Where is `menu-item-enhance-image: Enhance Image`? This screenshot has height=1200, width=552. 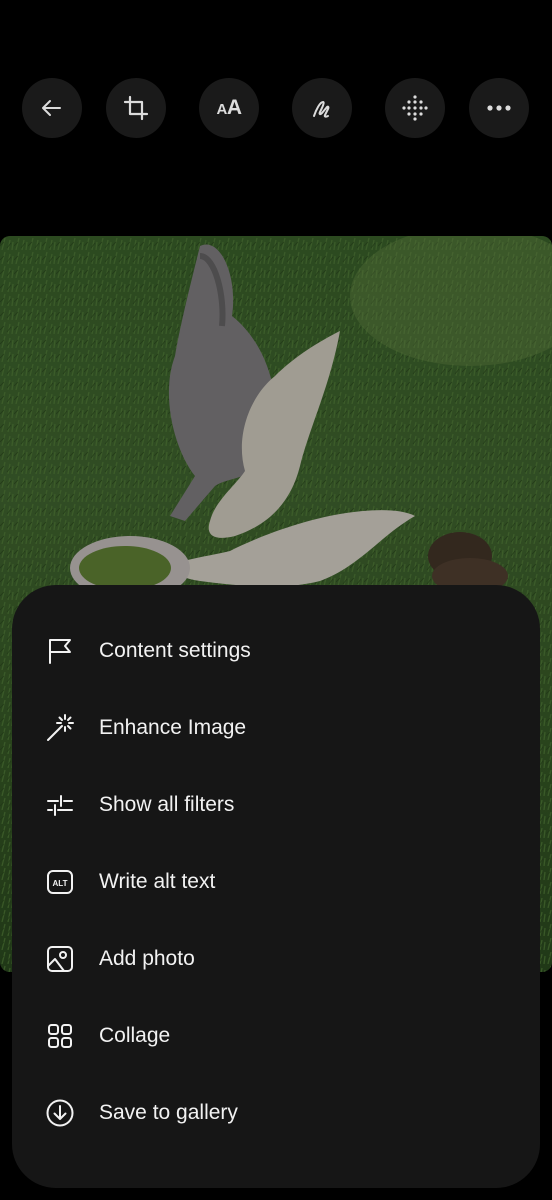
menu-item-enhance-image: Enhance Image is located at coordinates (276, 728).